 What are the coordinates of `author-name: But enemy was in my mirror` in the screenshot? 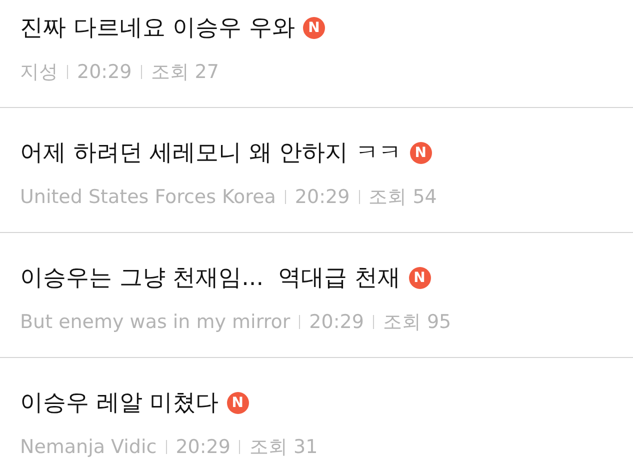 It's located at (155, 322).